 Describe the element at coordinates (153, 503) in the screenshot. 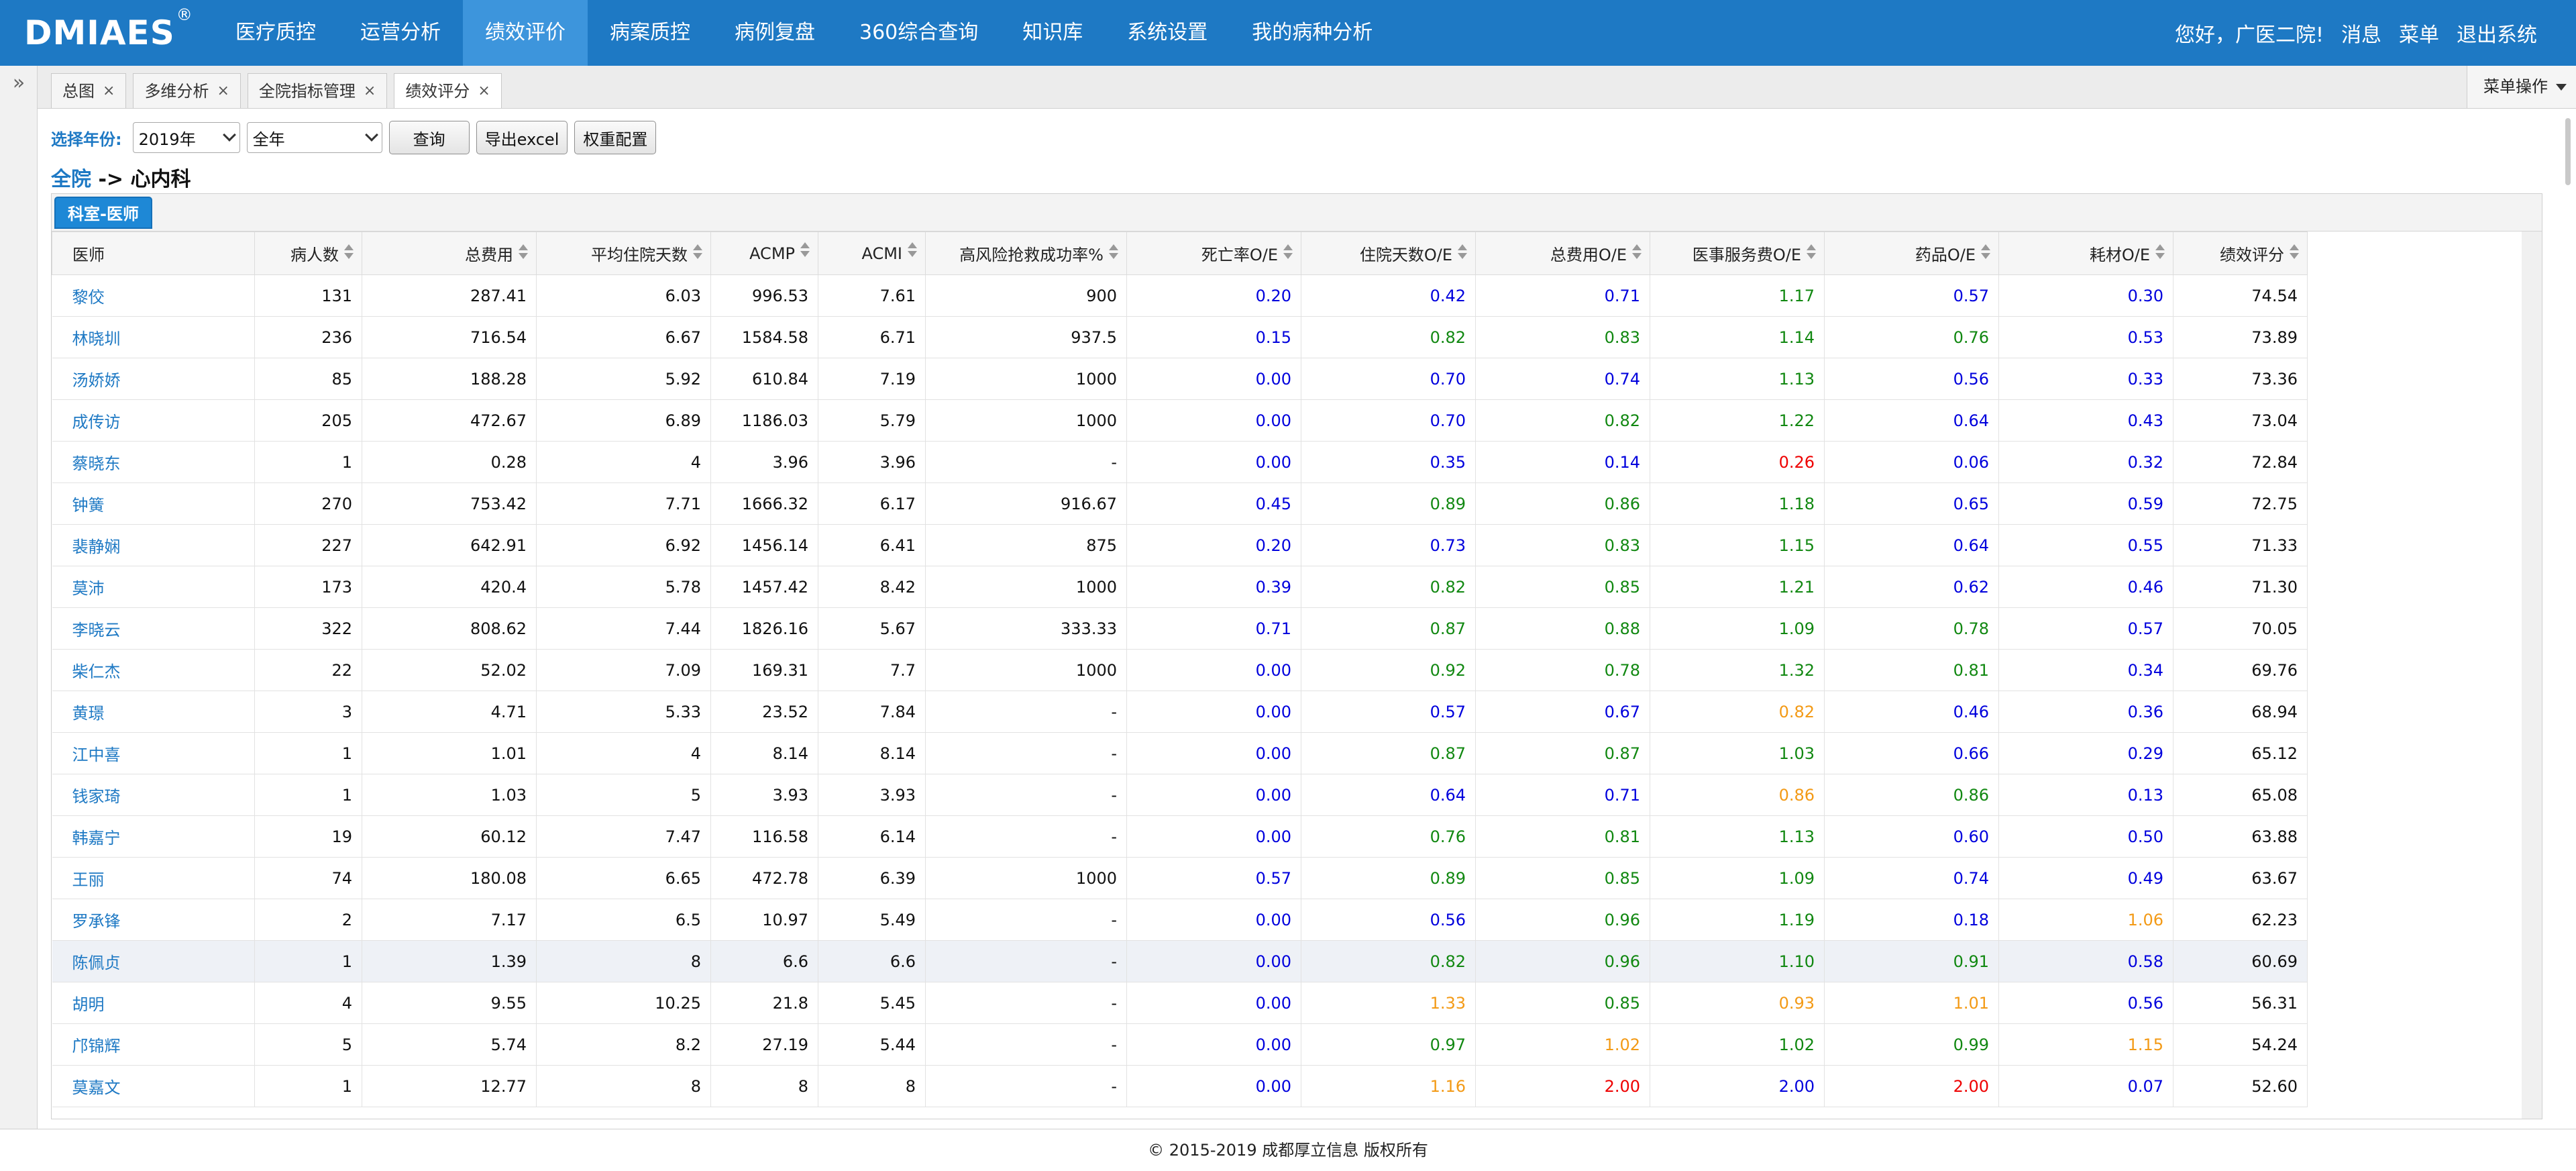

I see `doctor-name-link: 钟簧` at that location.